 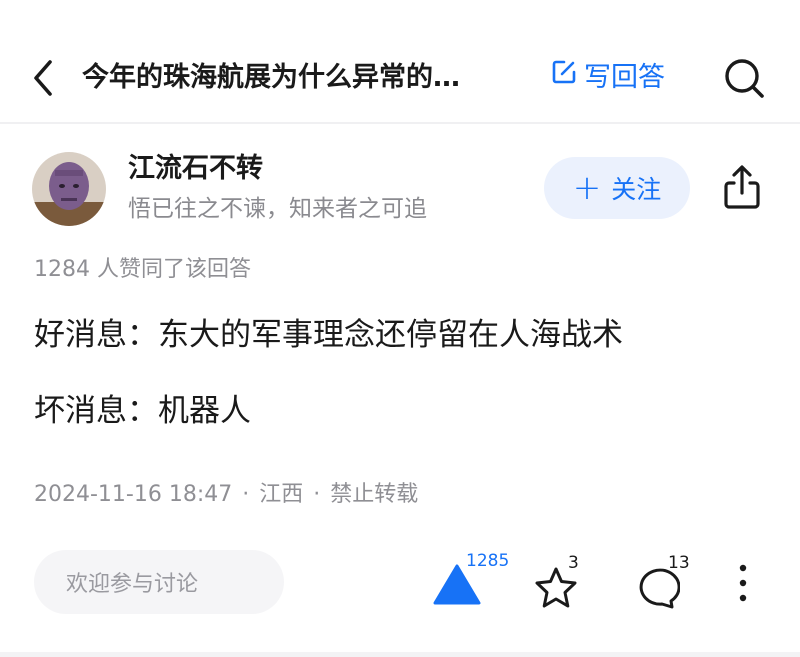 I want to click on answer-meta: 2024-11-16 18:47 · 江西 · 禁止转载, so click(x=226, y=495).